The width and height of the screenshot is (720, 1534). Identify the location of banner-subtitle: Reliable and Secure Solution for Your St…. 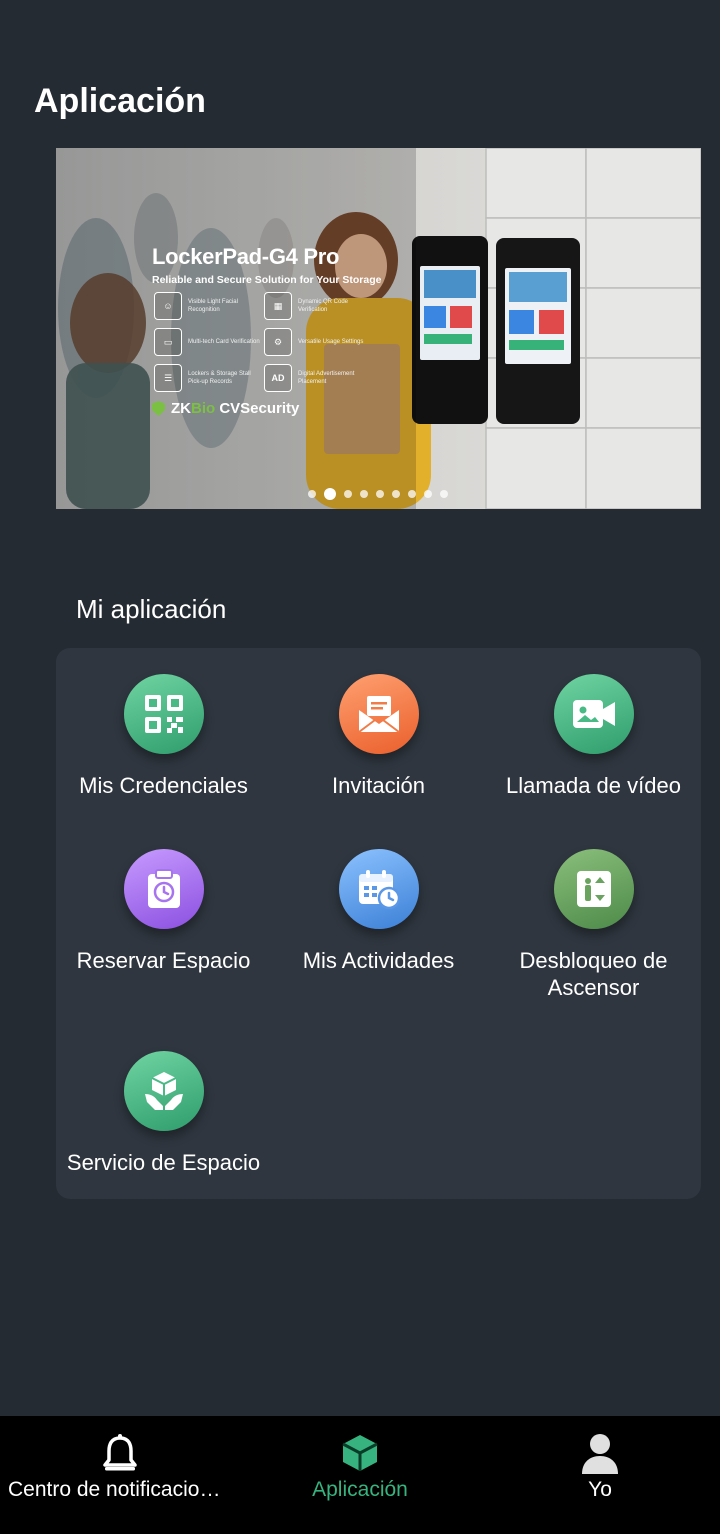
(267, 280).